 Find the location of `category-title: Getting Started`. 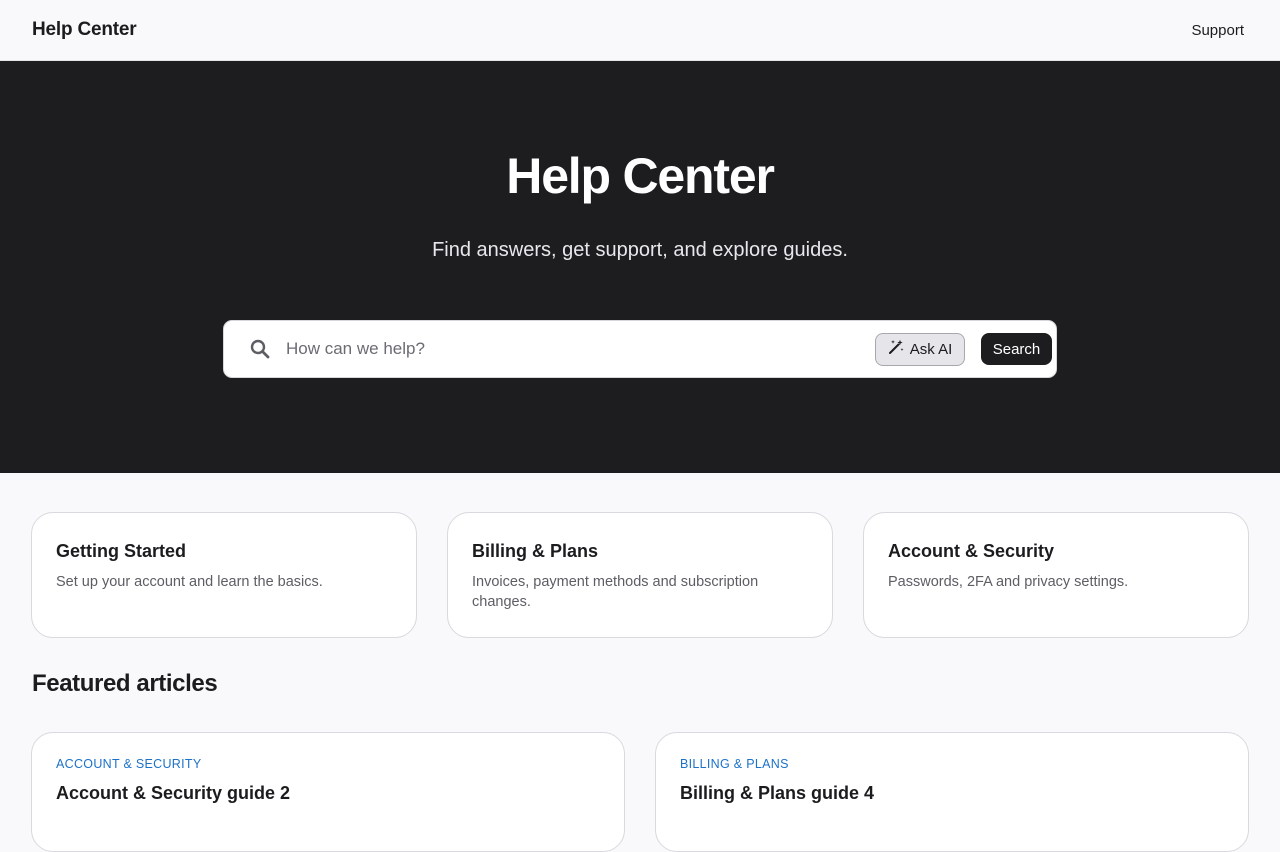

category-title: Getting Started is located at coordinates (121, 551).